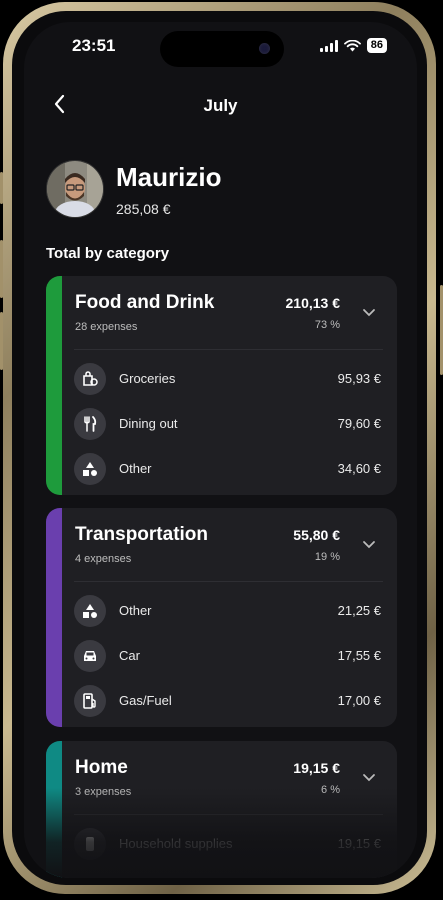  Describe the element at coordinates (108, 253) in the screenshot. I see `section-title: Total by category` at that location.